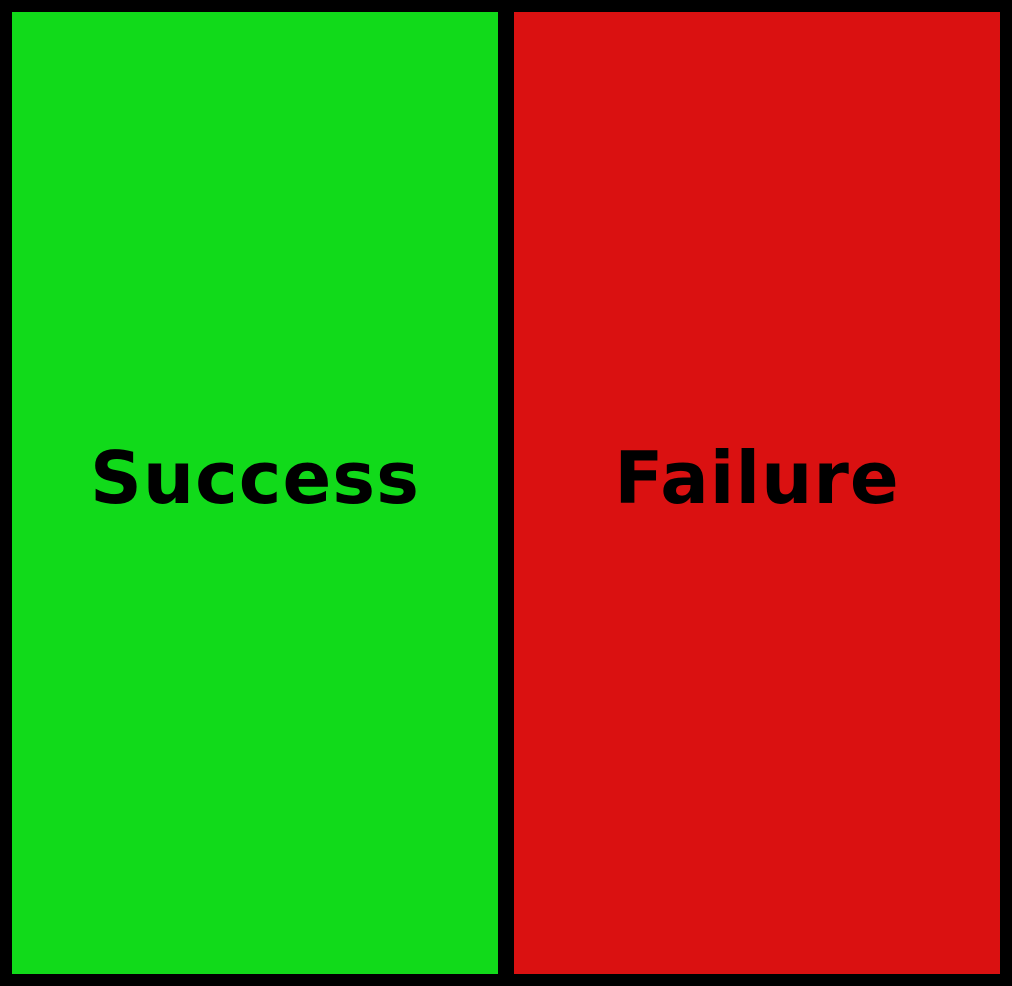 Image resolution: width=1012 pixels, height=986 pixels. Describe the element at coordinates (757, 478) in the screenshot. I see `failure-label: Failure` at that location.